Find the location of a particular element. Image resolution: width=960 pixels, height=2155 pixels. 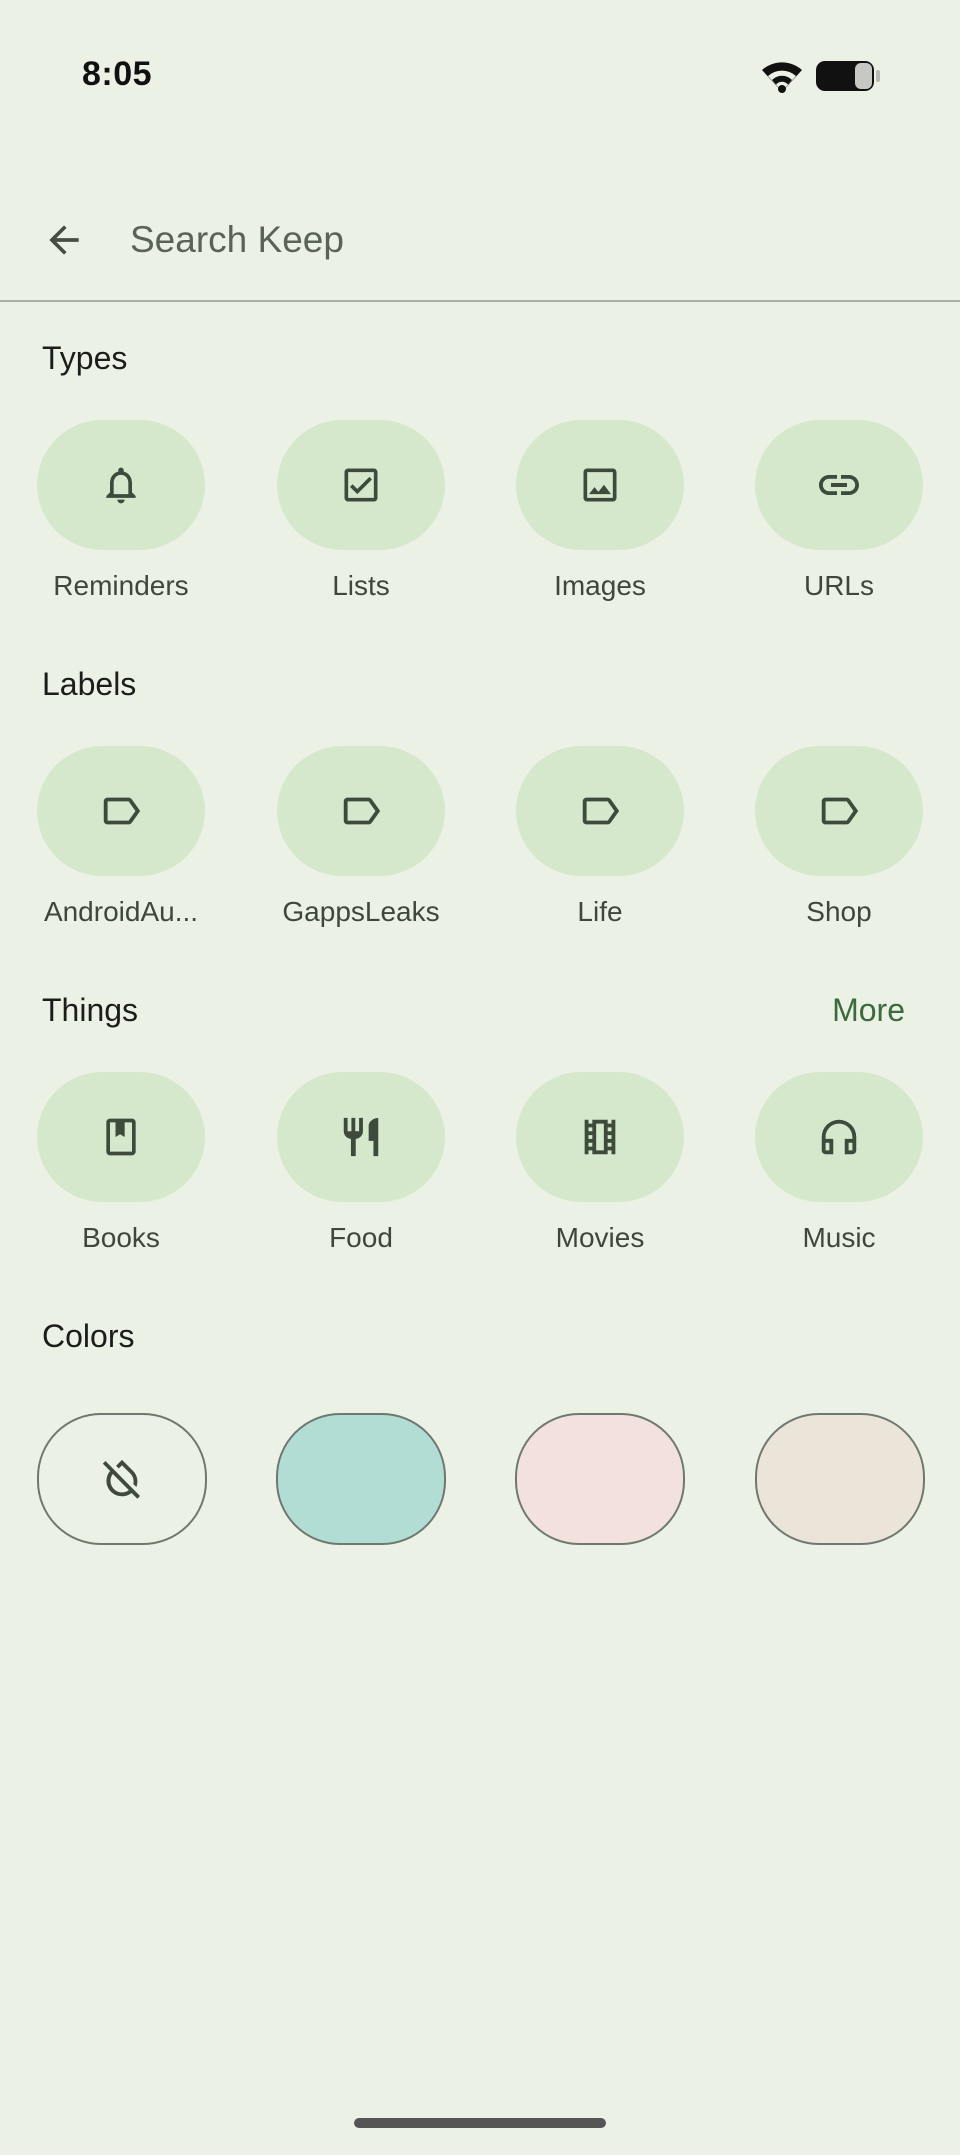

checkbox-icon is located at coordinates (361, 485).